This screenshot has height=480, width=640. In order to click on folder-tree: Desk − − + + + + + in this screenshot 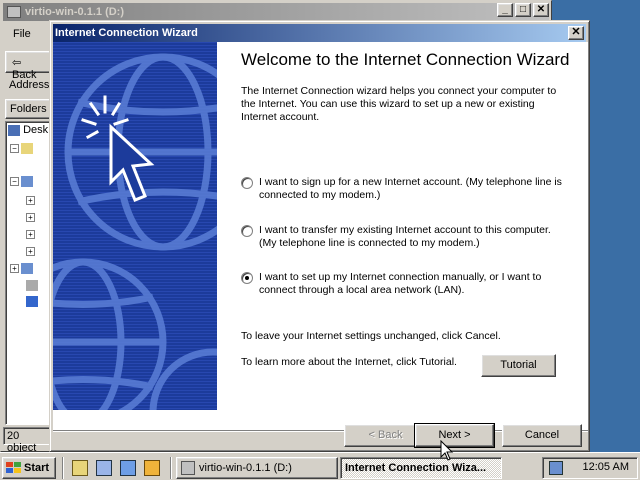, I will do `click(29, 273)`.